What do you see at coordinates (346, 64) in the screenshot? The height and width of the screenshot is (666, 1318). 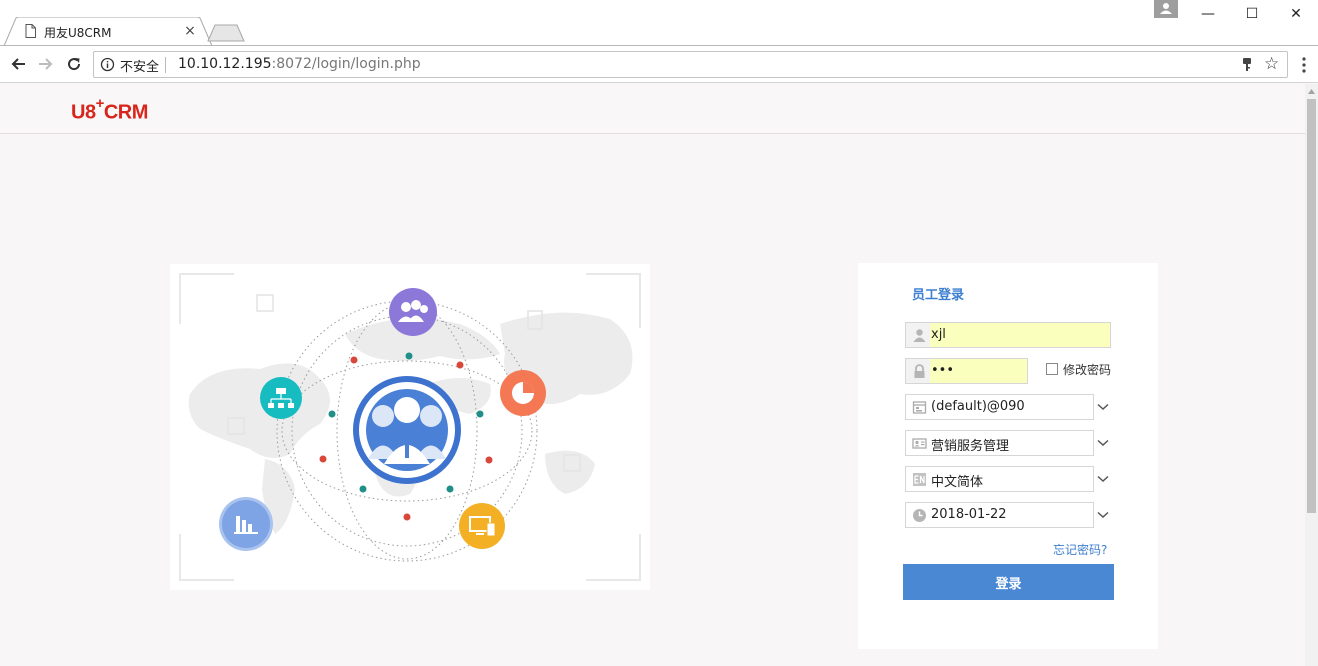 I see `url-path: :8072/login/login.php` at bounding box center [346, 64].